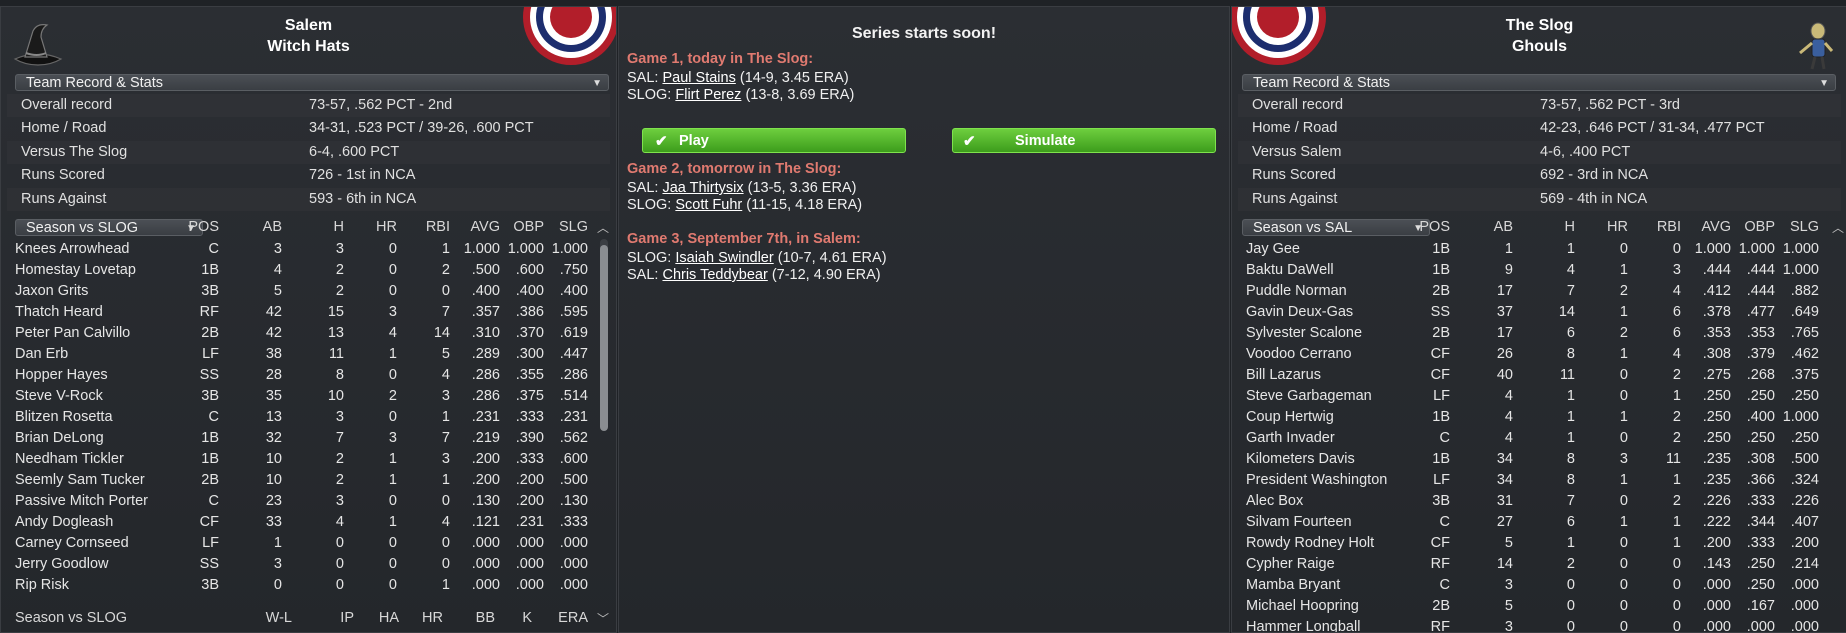 Image resolution: width=1846 pixels, height=633 pixels. Describe the element at coordinates (64, 522) in the screenshot. I see `player-name: Andy Dogleash` at that location.